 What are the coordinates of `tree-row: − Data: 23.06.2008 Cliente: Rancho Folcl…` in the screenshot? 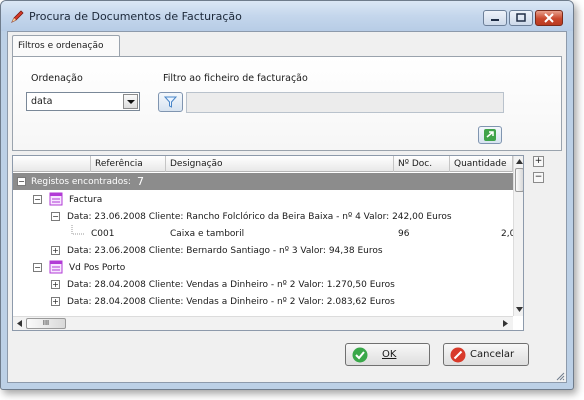 It's located at (263, 216).